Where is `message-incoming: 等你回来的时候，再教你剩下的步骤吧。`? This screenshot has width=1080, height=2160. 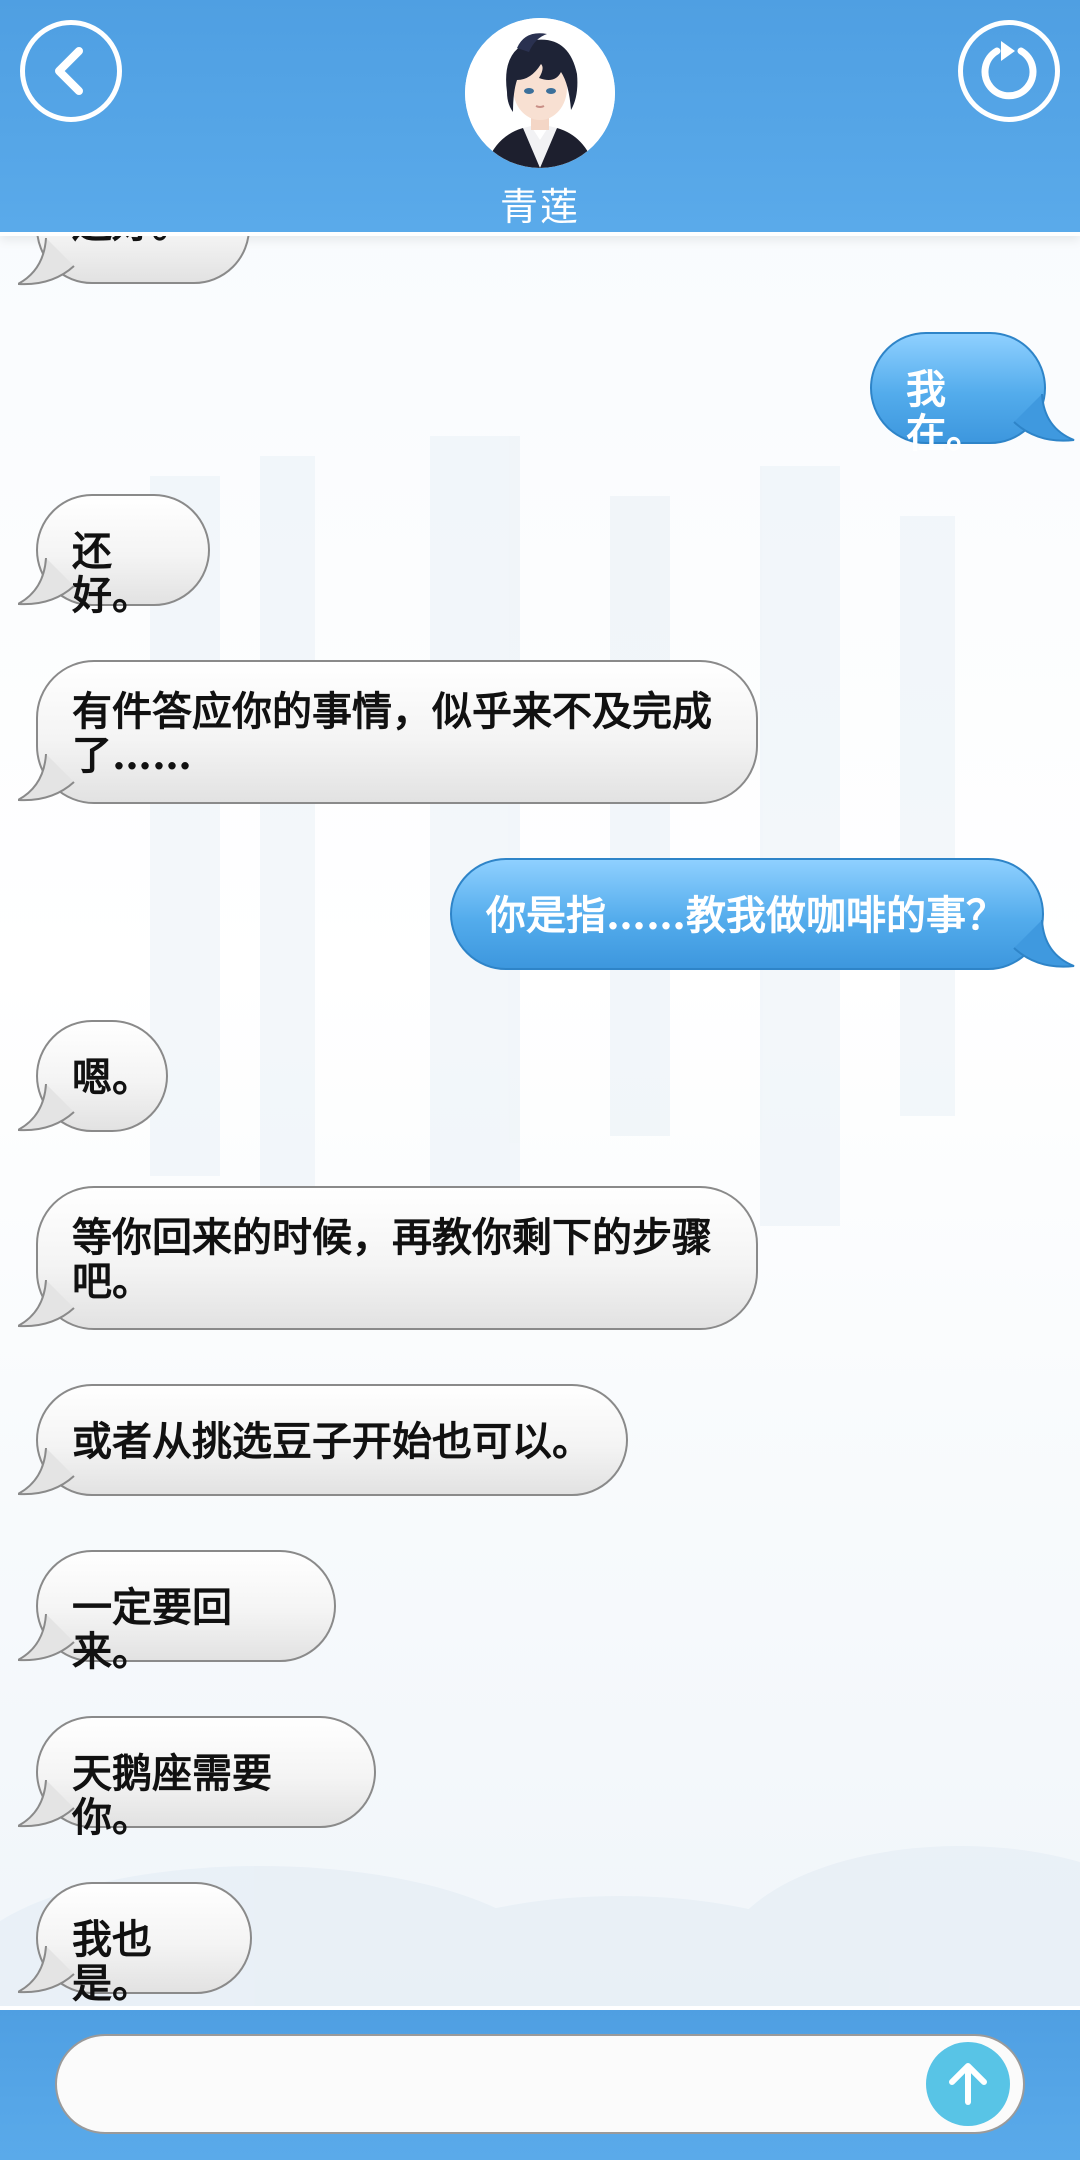
message-incoming: 等你回来的时候，再教你剩下的步骤吧。 is located at coordinates (388, 1258).